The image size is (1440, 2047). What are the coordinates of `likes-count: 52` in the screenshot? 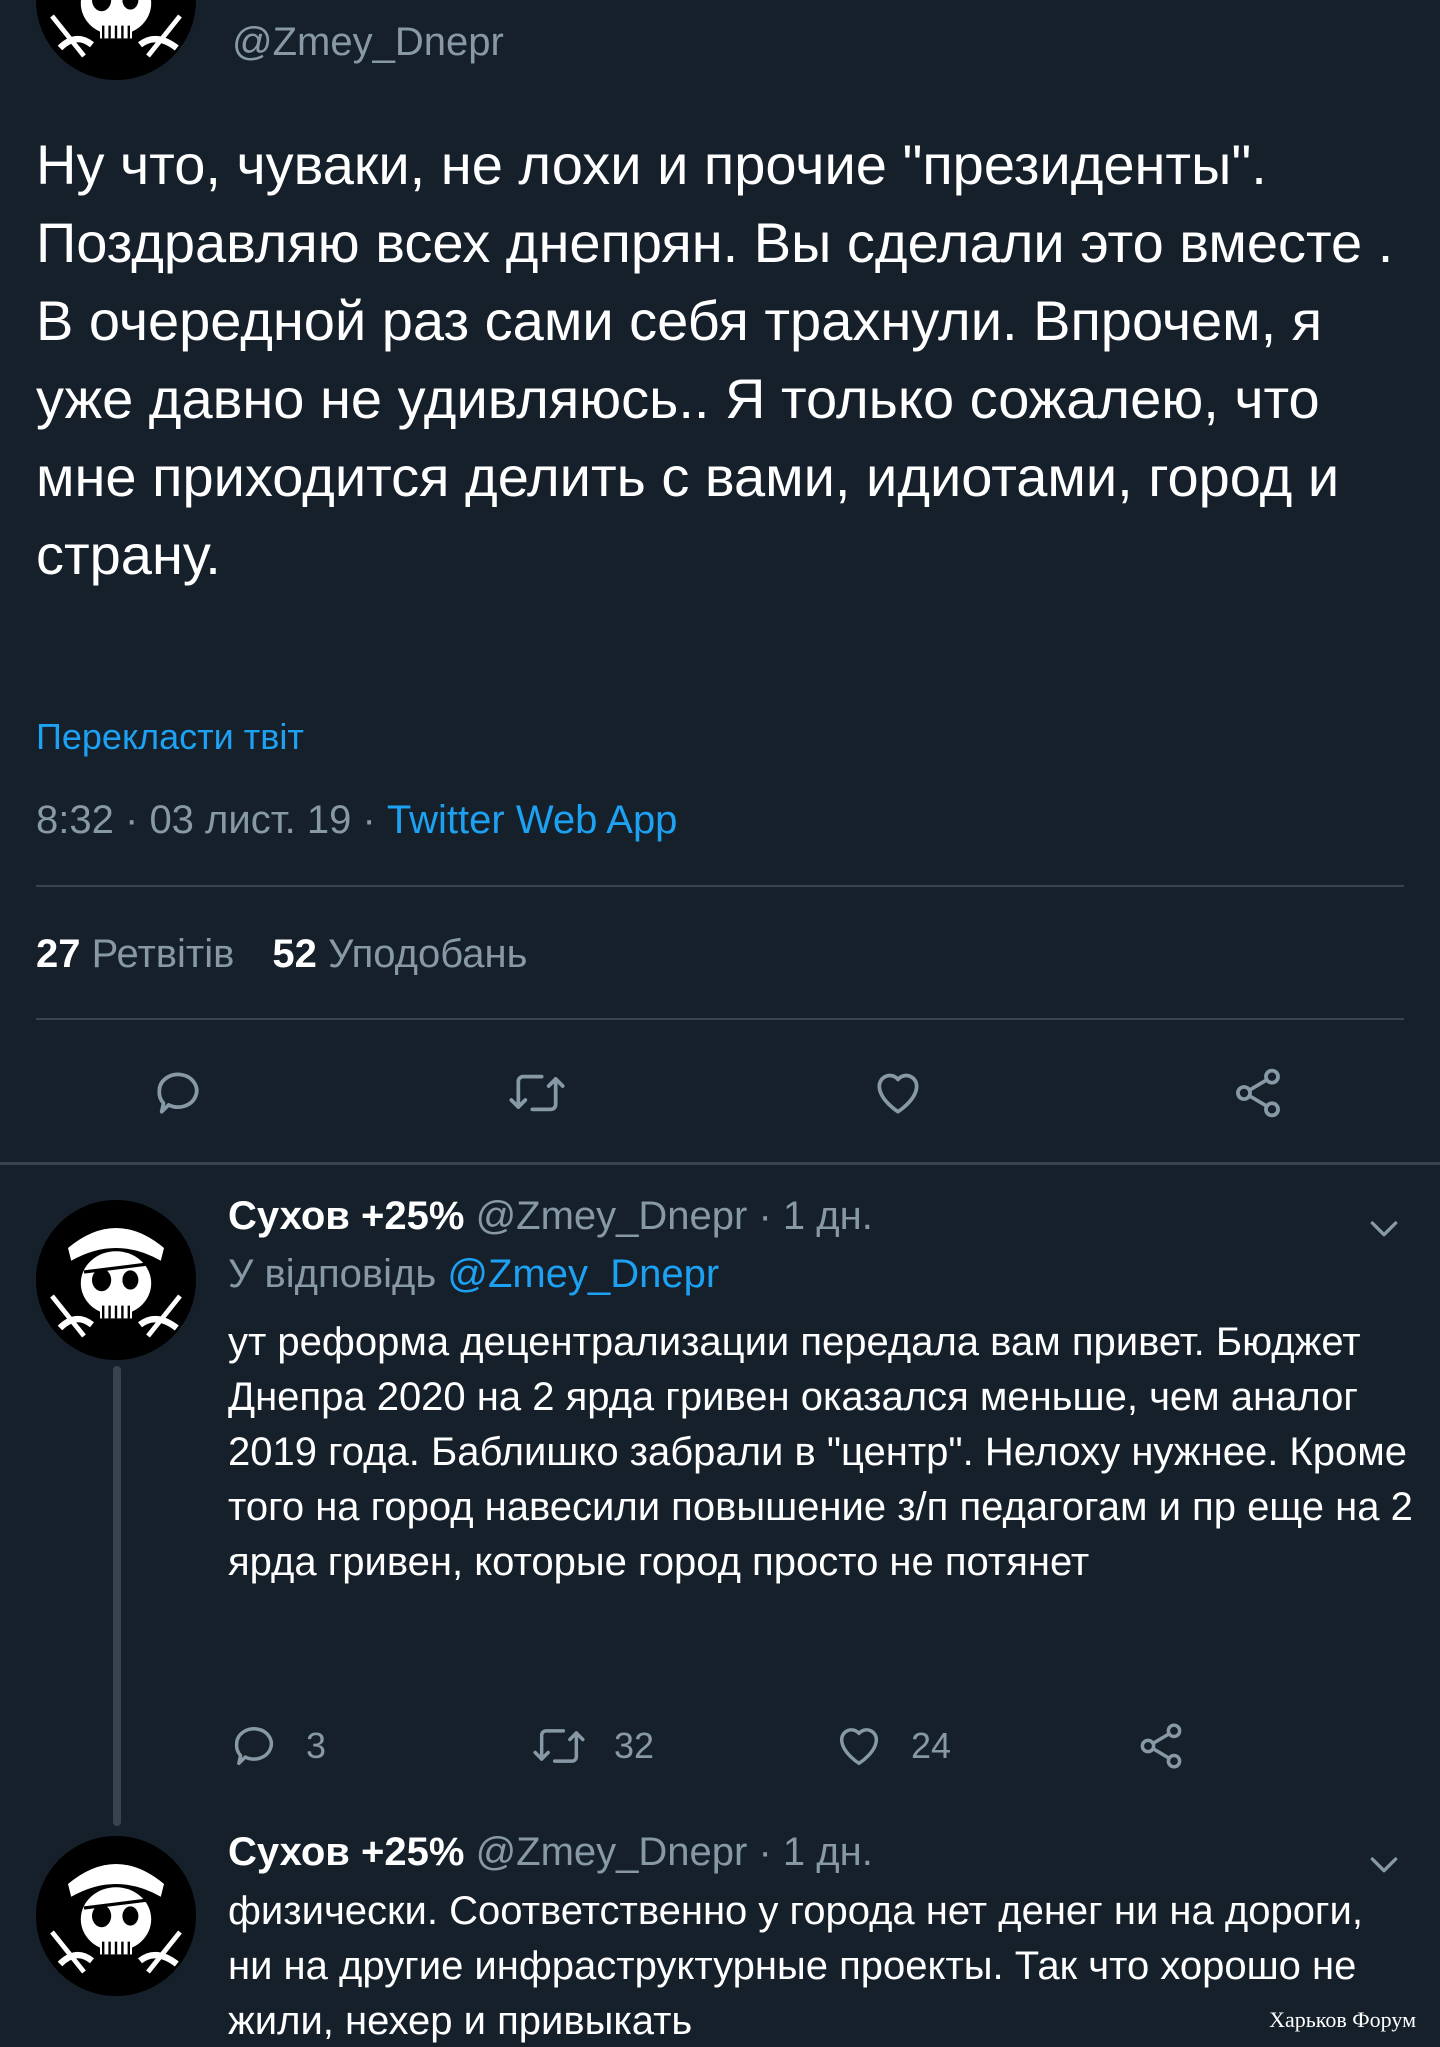 It's located at (294, 954).